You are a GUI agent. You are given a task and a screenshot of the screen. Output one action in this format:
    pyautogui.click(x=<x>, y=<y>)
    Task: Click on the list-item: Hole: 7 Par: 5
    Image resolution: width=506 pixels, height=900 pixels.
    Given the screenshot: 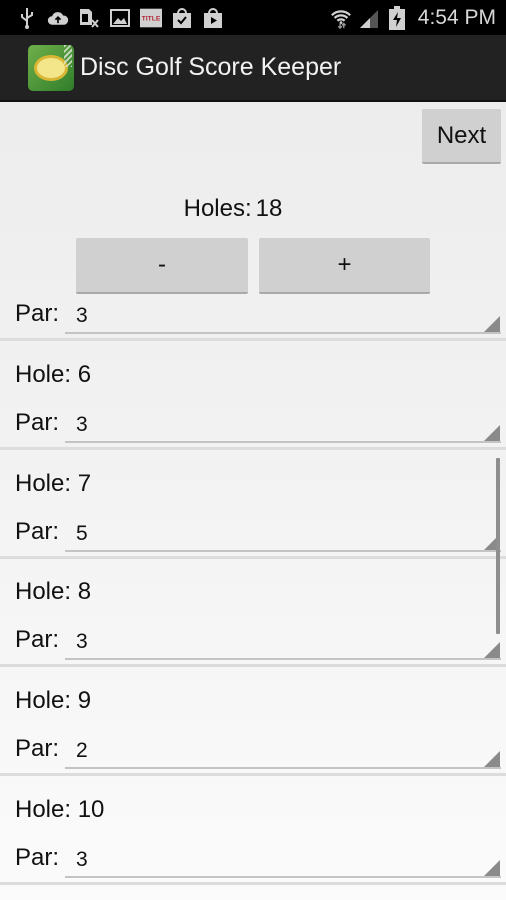 What is the action you would take?
    pyautogui.click(x=253, y=504)
    